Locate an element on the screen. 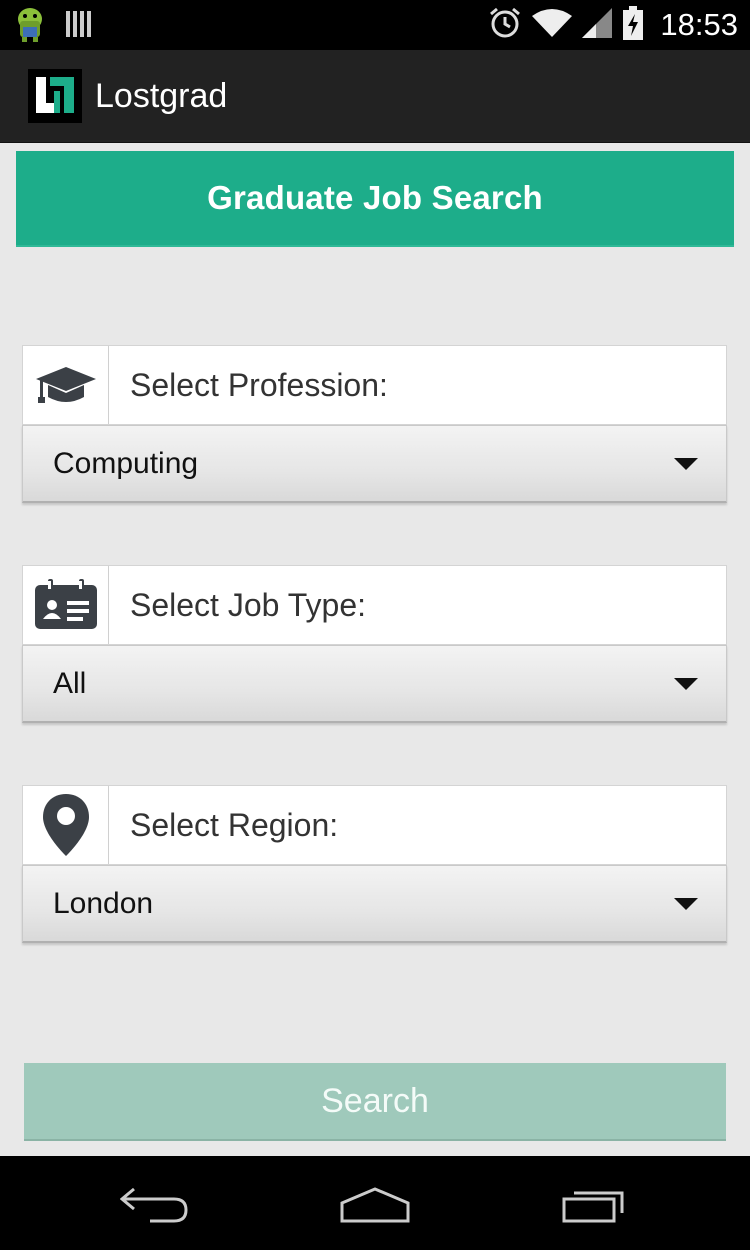 Image resolution: width=750 pixels, height=1250 pixels. profession-label-row: Select Profession: is located at coordinates (374, 385).